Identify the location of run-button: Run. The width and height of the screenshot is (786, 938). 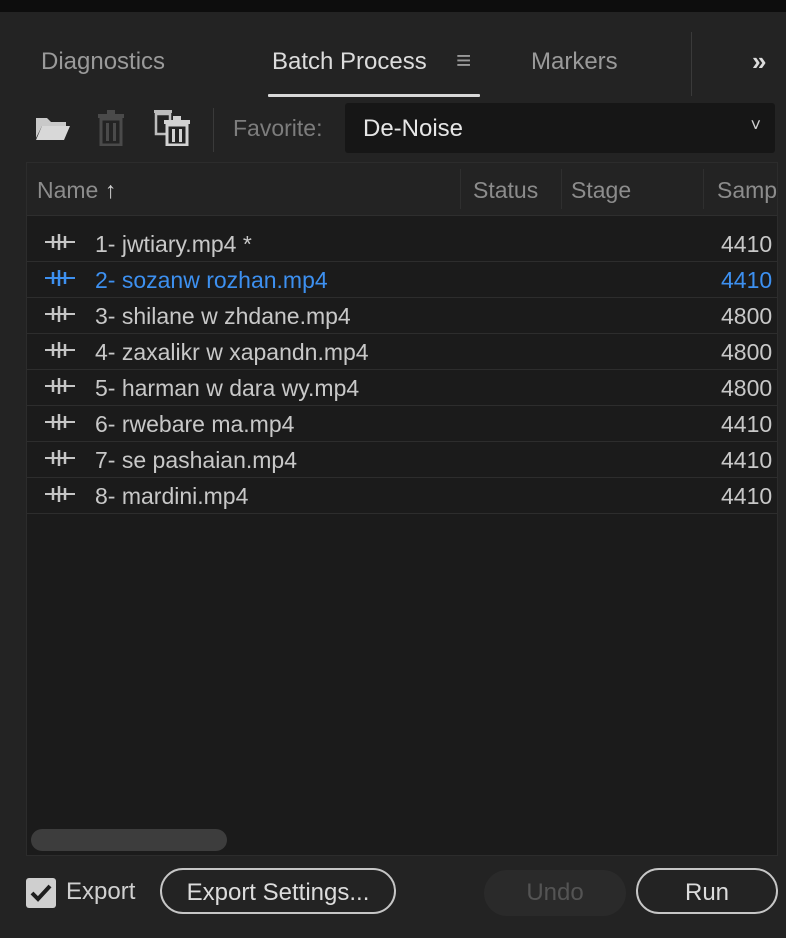
(707, 891).